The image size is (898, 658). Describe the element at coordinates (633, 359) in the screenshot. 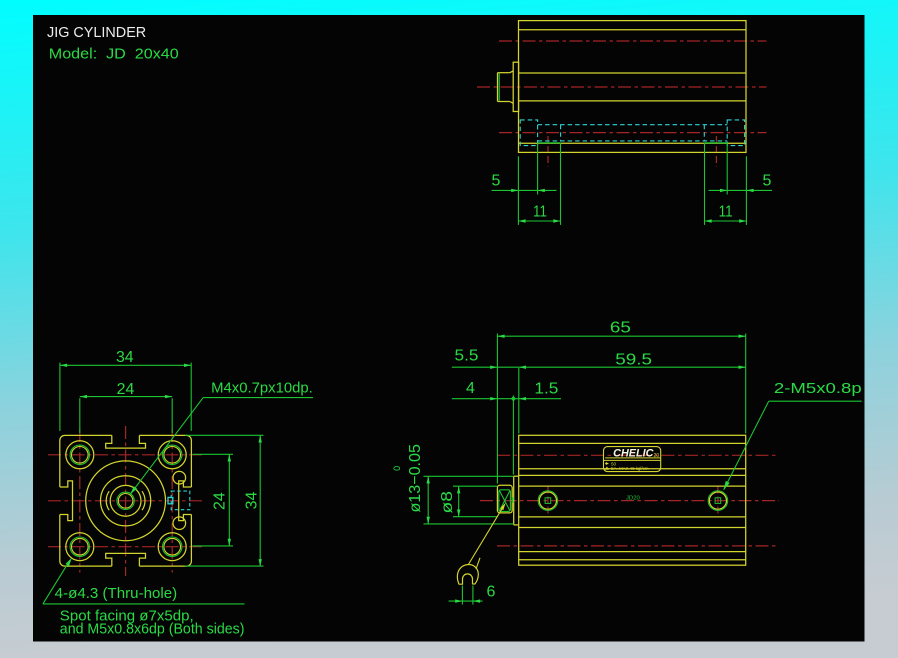

I see `svg-text: 59.5` at that location.